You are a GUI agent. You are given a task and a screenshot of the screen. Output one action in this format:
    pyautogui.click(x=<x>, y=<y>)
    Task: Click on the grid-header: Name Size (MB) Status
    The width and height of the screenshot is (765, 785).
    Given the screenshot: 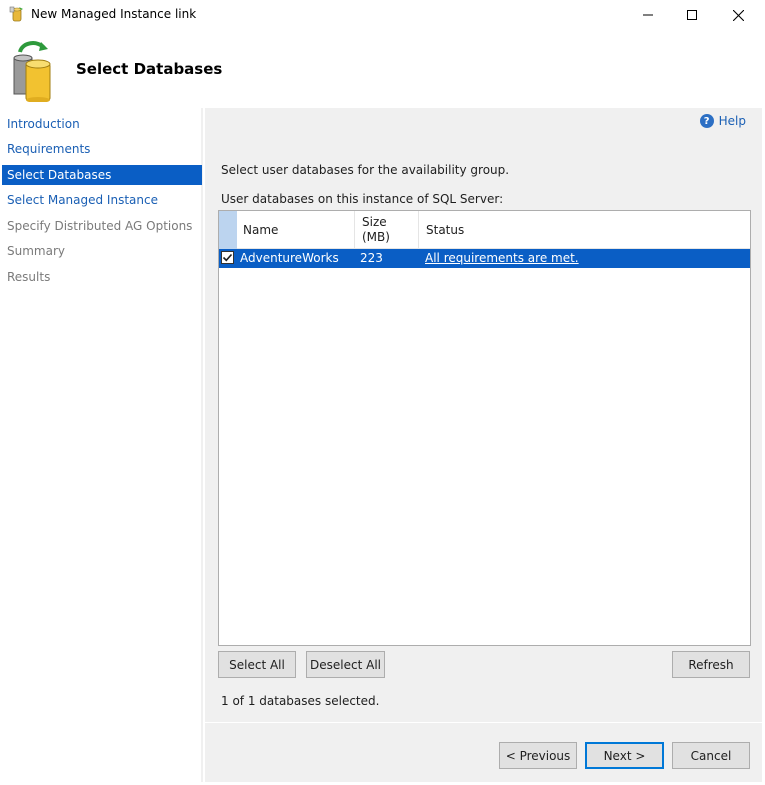 What is the action you would take?
    pyautogui.click(x=484, y=230)
    